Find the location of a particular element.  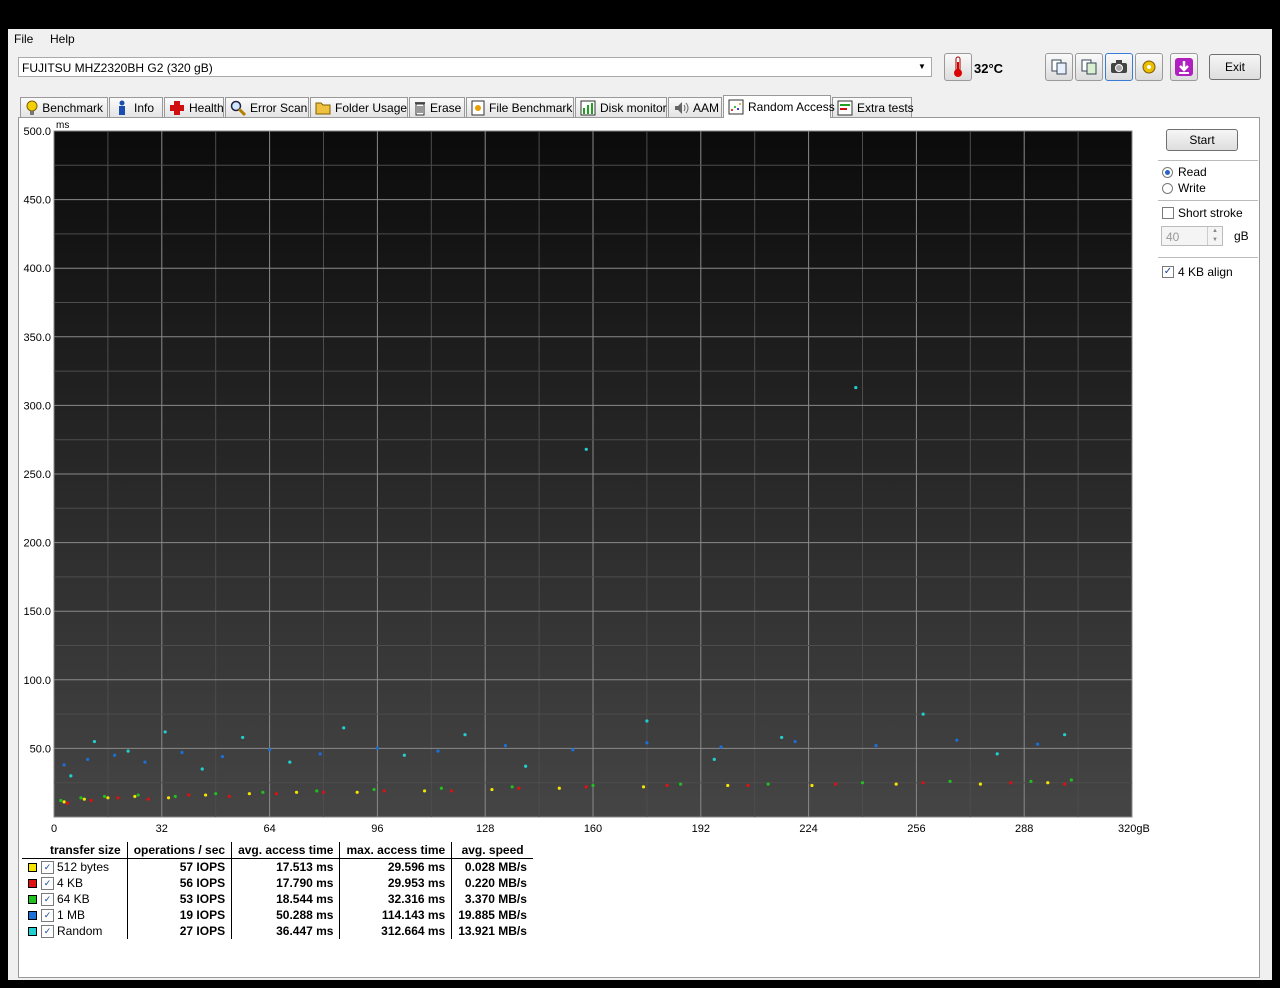

avg-access-cell: 50.288 ms is located at coordinates (285, 915).